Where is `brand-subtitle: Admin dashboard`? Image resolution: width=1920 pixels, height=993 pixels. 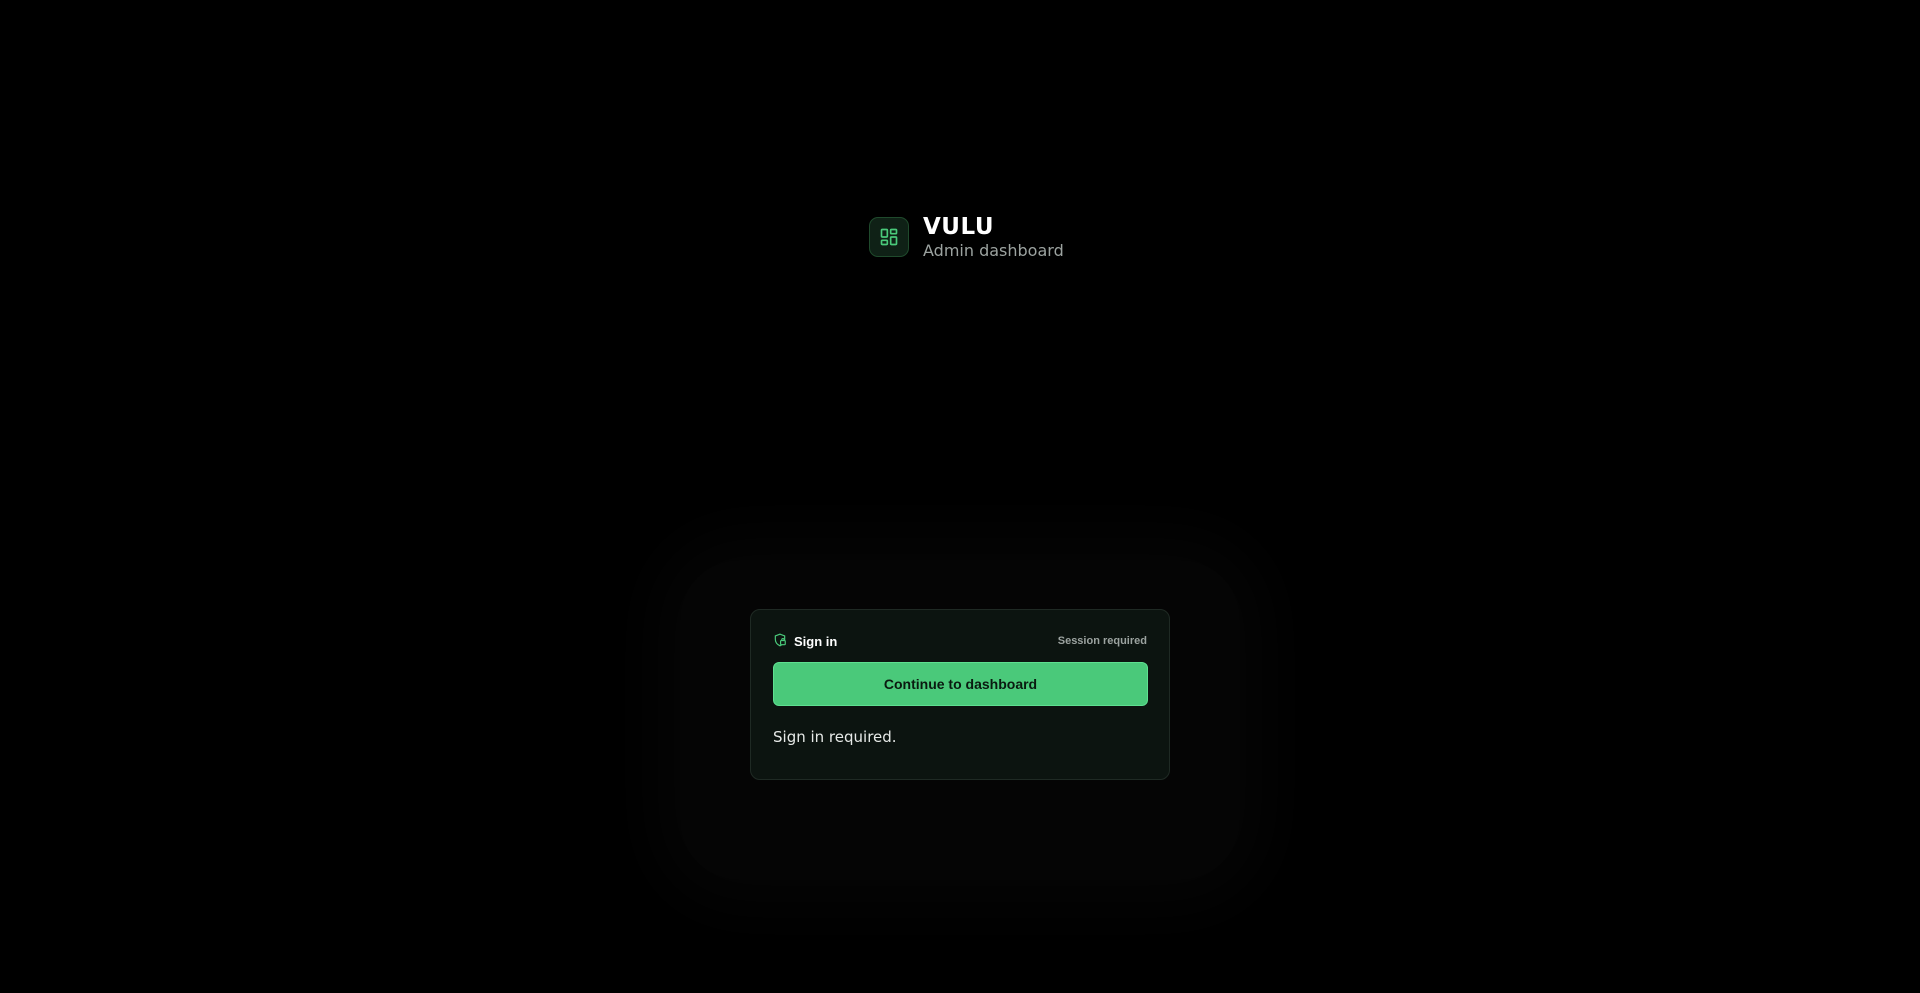
brand-subtitle: Admin dashboard is located at coordinates (993, 251).